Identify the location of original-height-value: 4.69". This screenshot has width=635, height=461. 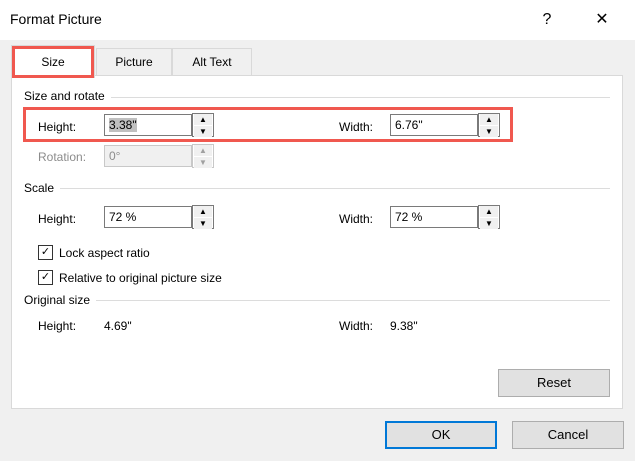
(118, 326).